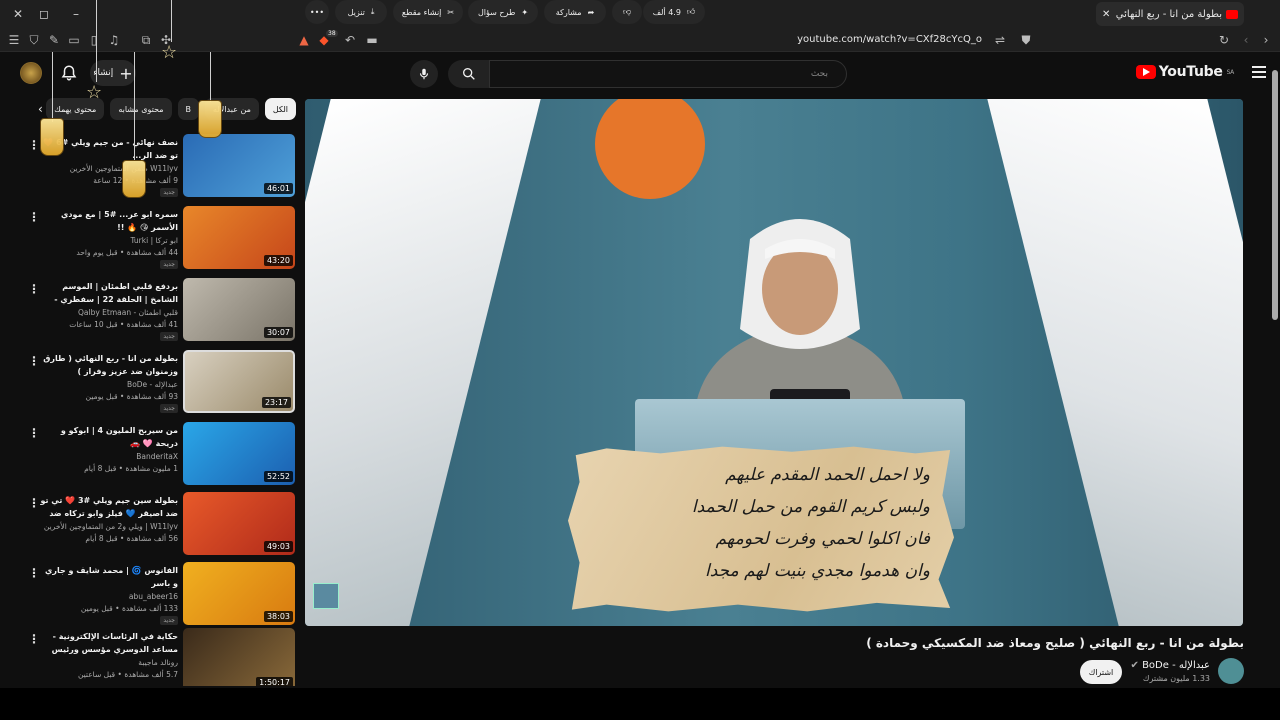 The image size is (1280, 720). I want to click on video-thumbnail: 30:07, so click(239, 309).